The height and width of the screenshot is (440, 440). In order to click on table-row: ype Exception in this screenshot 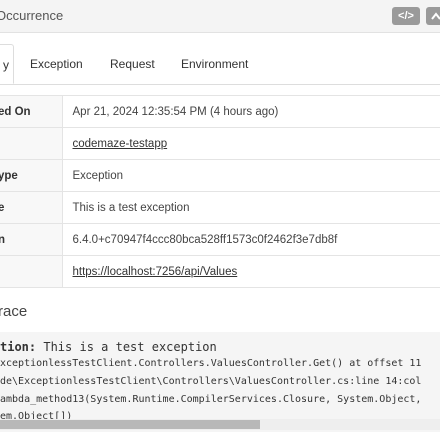, I will do `click(220, 175)`.